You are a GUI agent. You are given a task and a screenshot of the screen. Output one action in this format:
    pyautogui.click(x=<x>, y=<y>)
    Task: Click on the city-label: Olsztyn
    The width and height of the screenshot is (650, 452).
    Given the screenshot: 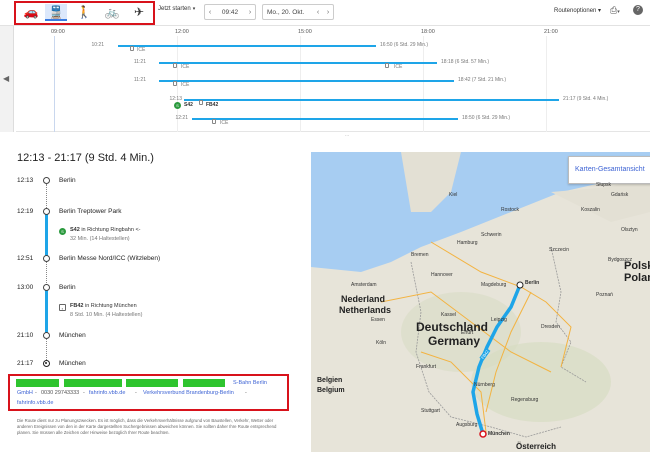 What is the action you would take?
    pyautogui.click(x=629, y=230)
    